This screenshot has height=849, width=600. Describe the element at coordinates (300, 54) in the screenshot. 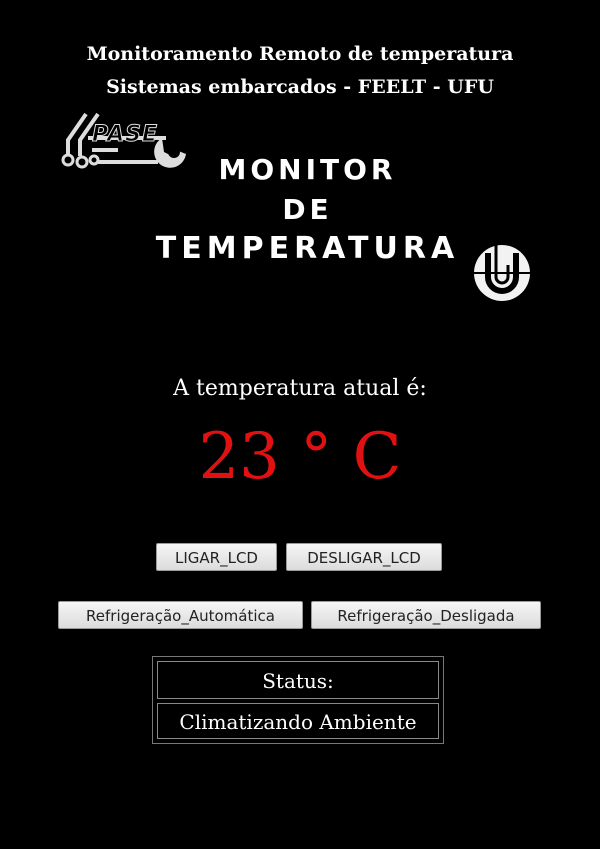

I see `header-title-line1: Monitoramento Remoto de temperatura` at that location.